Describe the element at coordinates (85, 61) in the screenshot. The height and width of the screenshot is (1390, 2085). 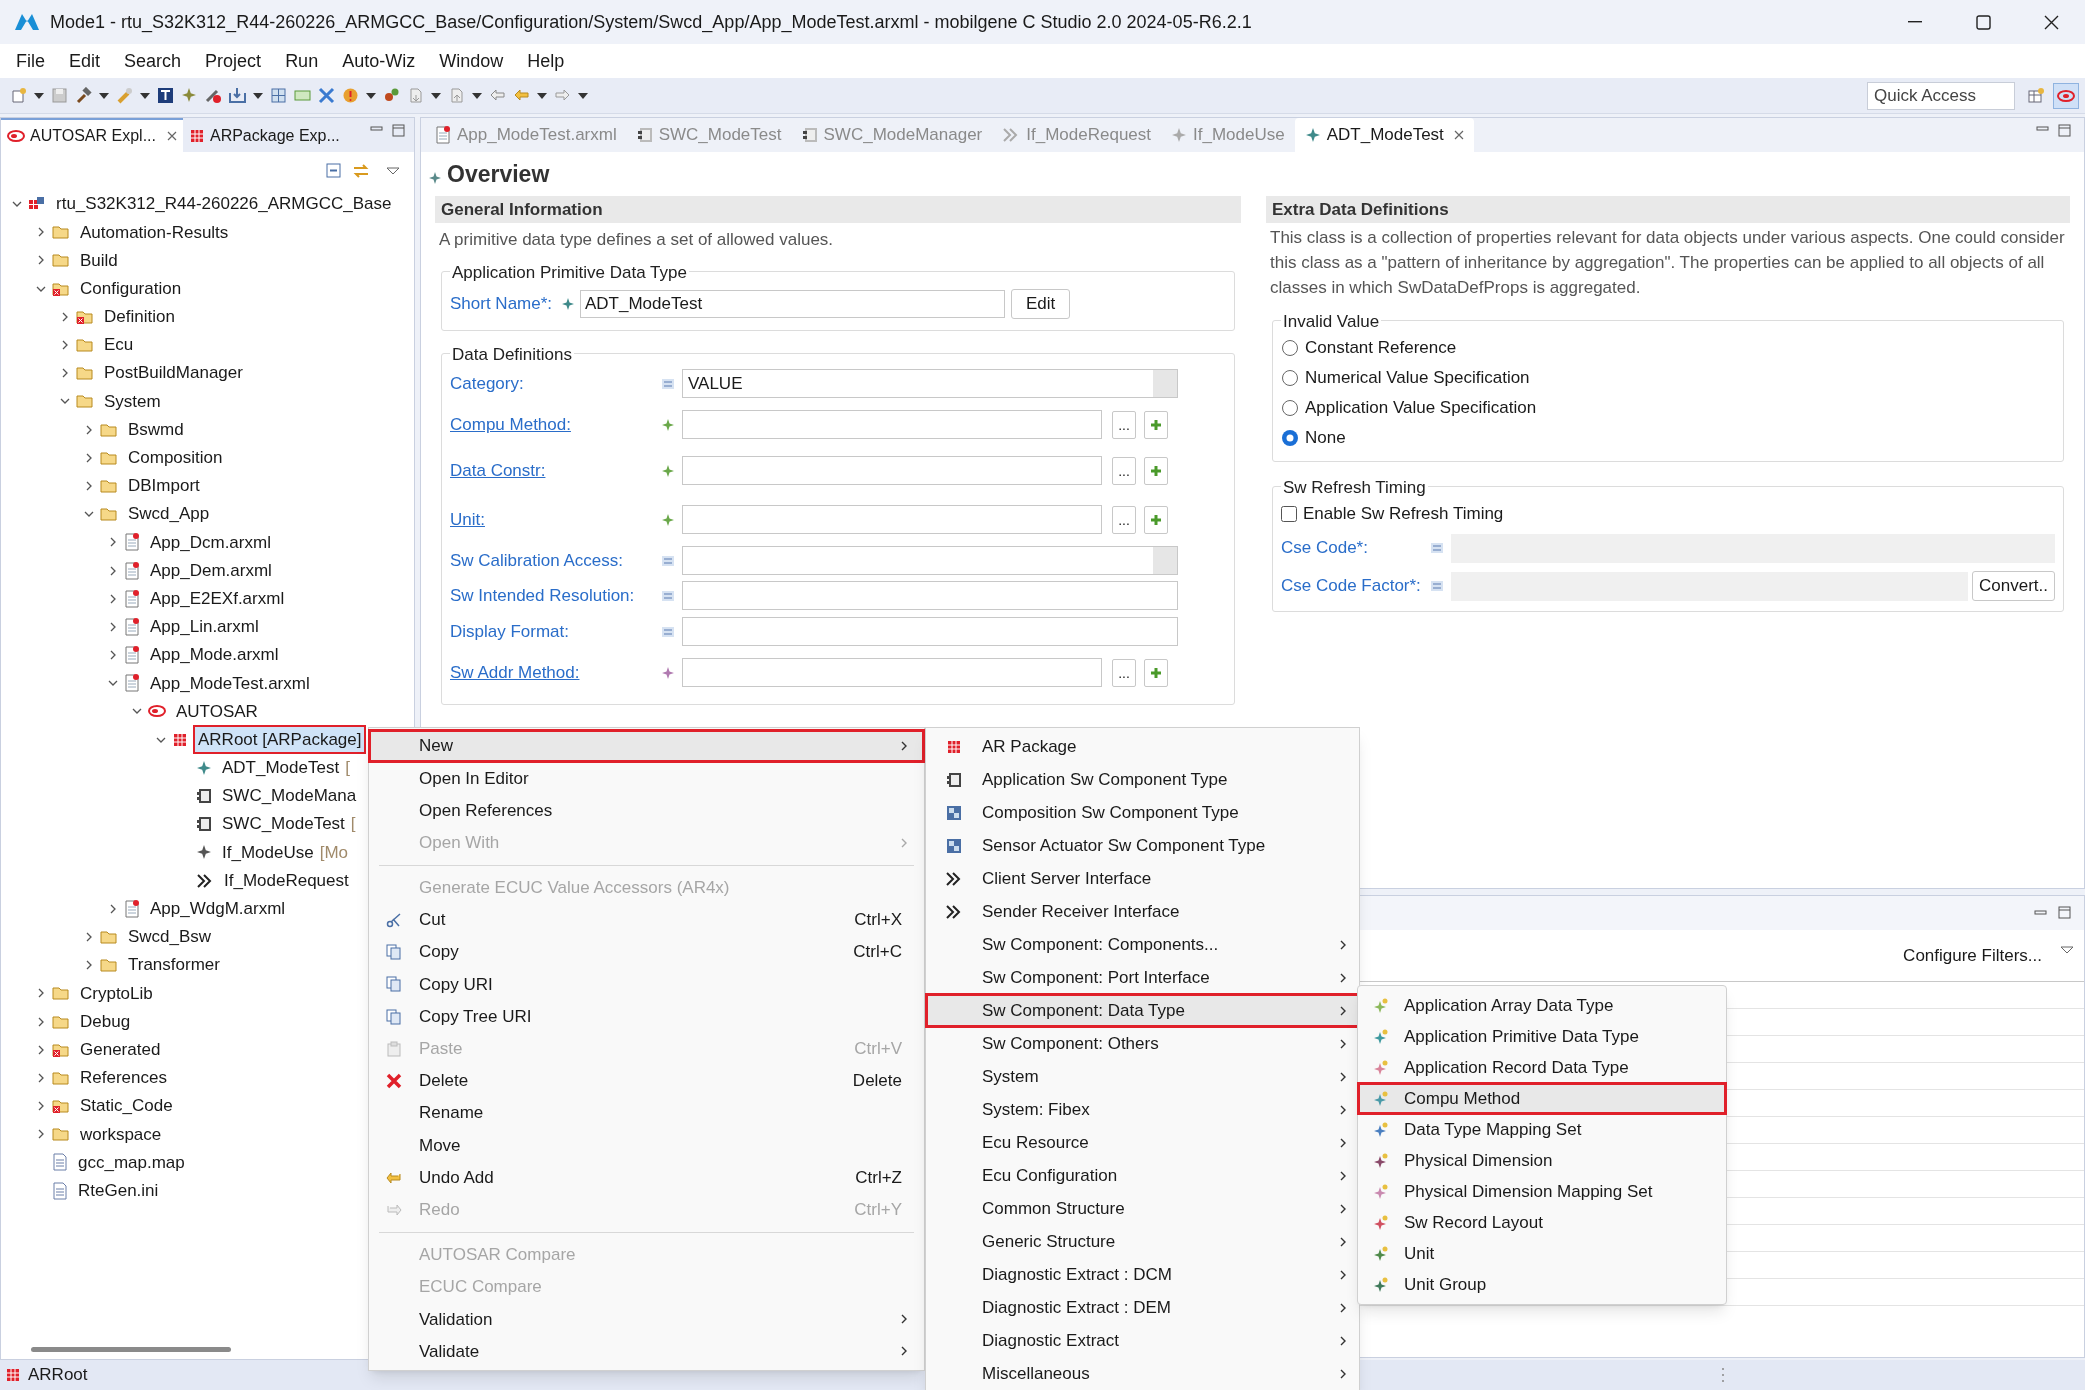
I see `menu-item: Edit` at that location.